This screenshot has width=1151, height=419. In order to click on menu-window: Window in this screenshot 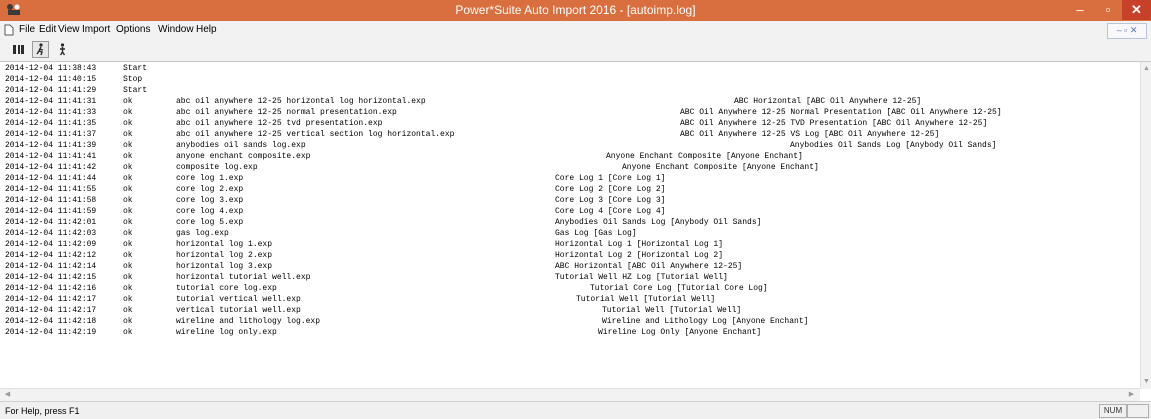, I will do `click(176, 29)`.